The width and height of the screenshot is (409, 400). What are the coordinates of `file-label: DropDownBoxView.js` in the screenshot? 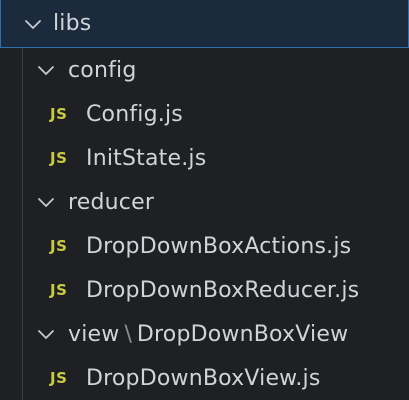 It's located at (203, 378).